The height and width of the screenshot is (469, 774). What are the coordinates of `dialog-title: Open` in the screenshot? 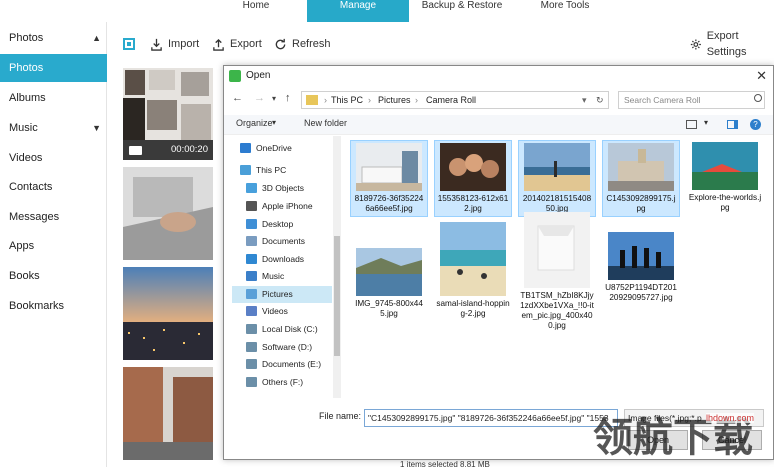 It's located at (258, 75).